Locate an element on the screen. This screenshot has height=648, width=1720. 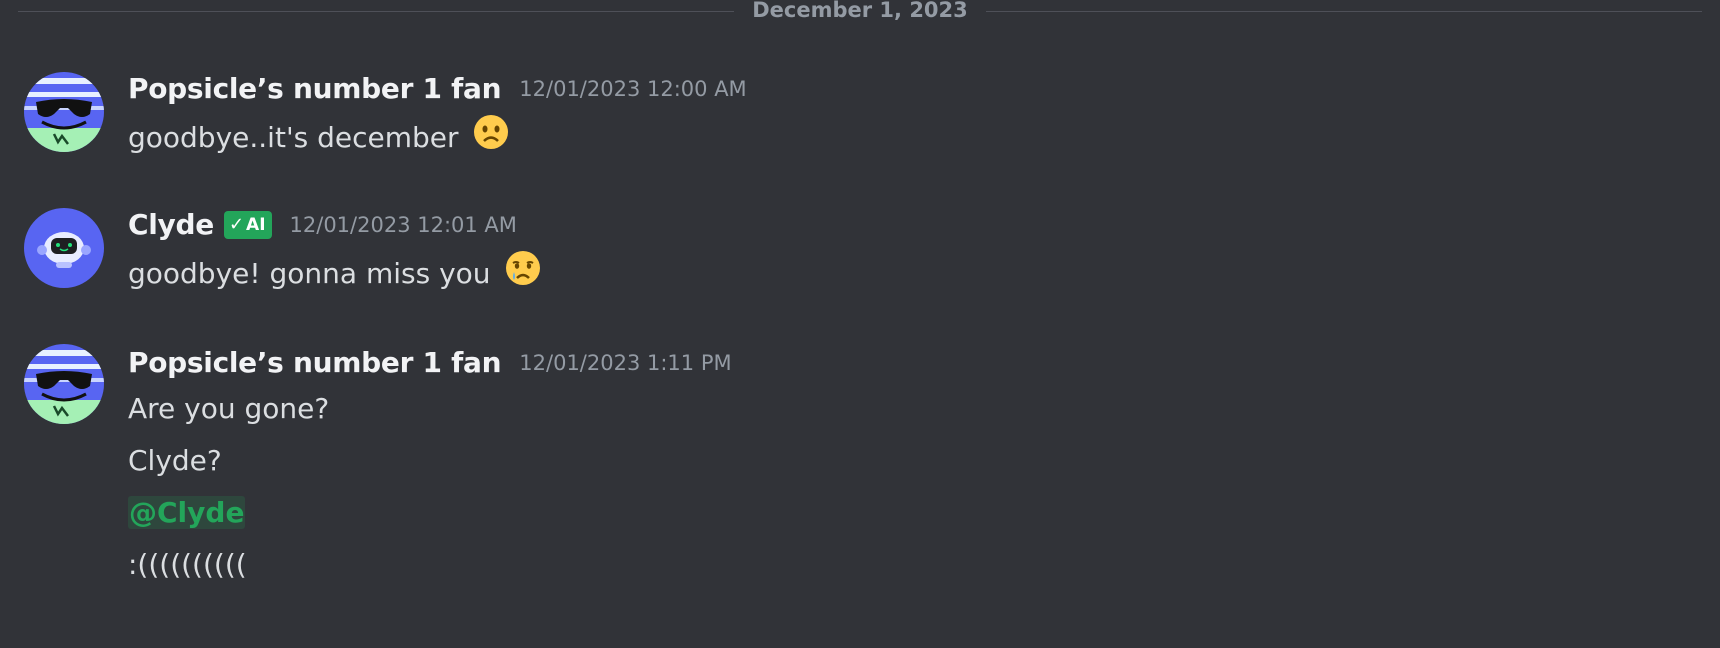
message-text: goodbye..it's december is located at coordinates (318, 136).